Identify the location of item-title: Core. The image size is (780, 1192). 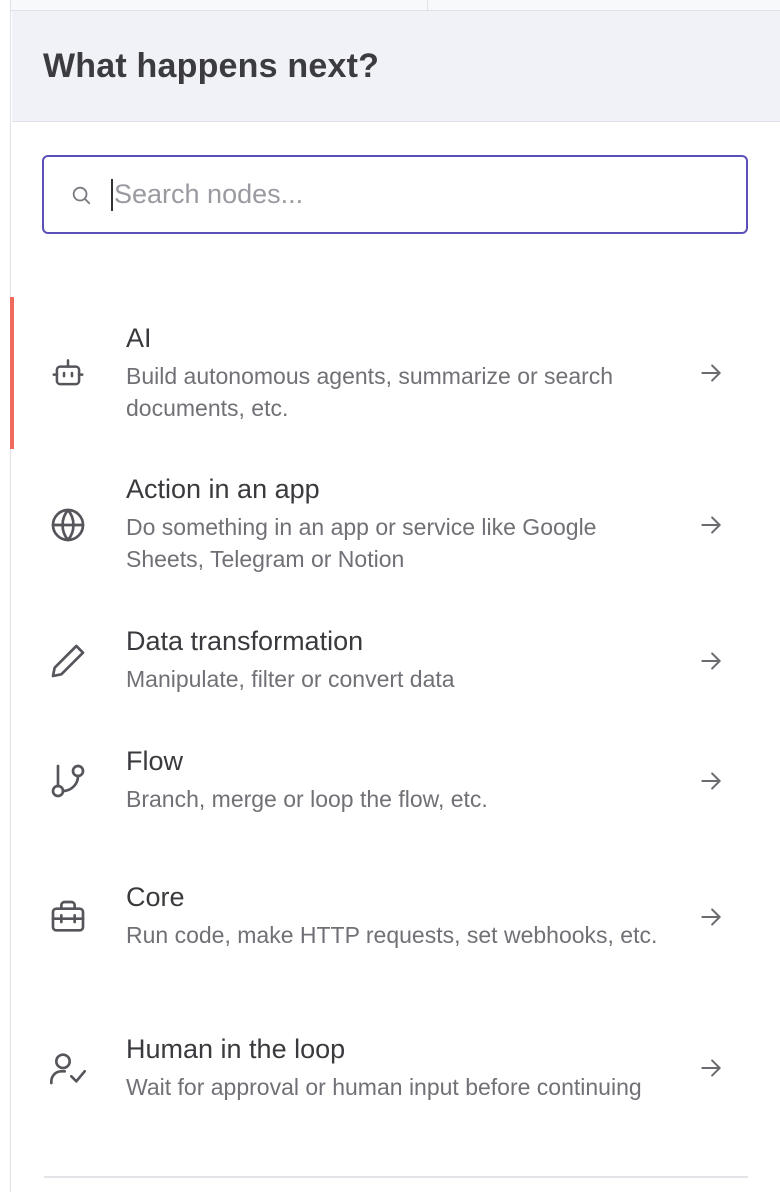
(155, 897).